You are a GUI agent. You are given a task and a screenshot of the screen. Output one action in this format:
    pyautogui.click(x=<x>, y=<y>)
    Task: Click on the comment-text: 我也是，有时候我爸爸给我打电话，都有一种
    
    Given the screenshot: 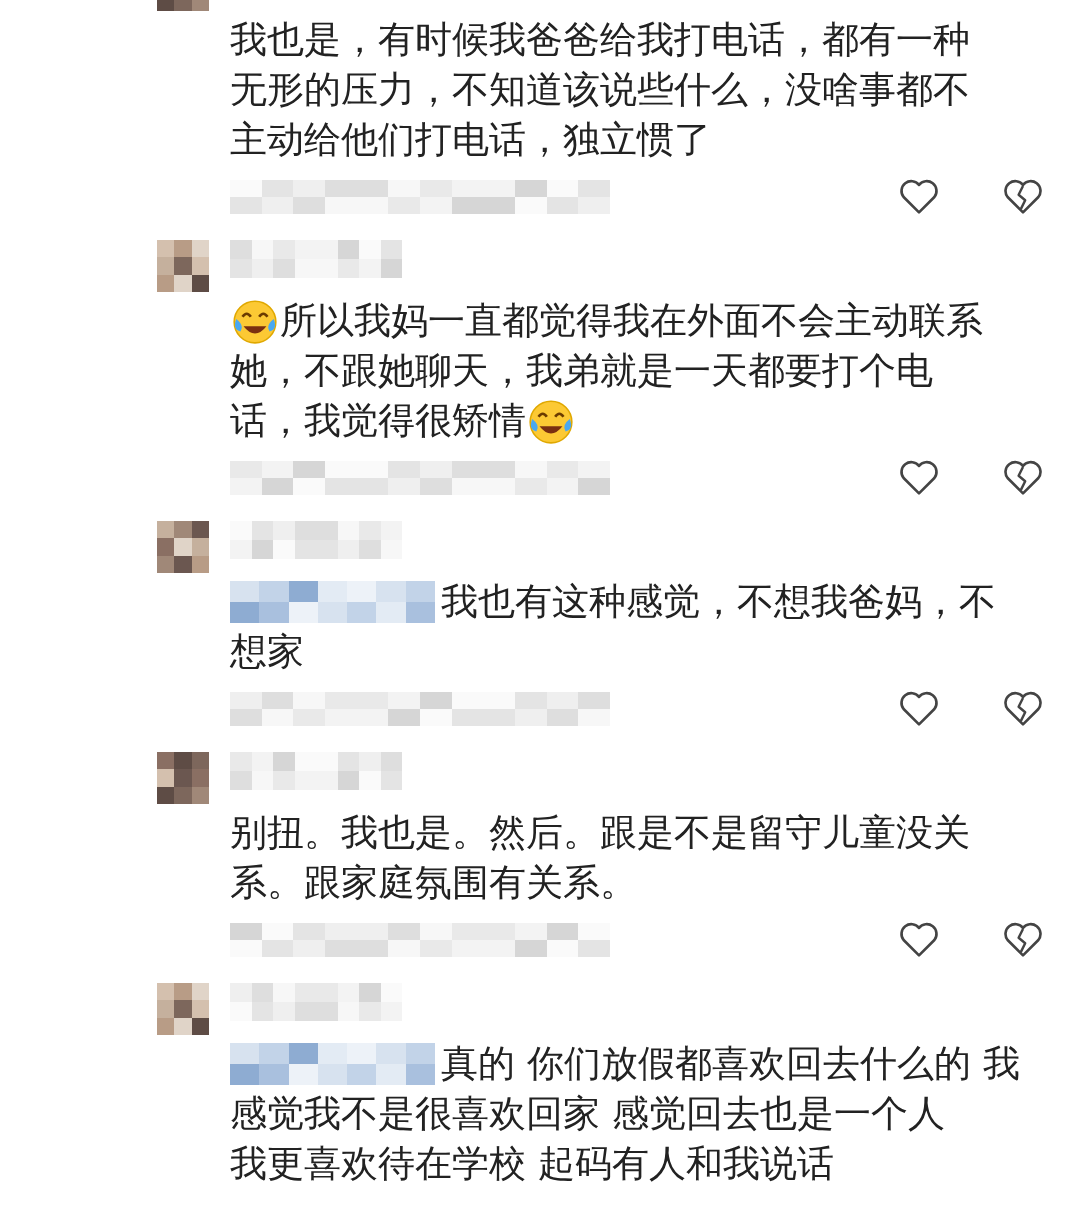 What is the action you would take?
    pyautogui.click(x=600, y=40)
    